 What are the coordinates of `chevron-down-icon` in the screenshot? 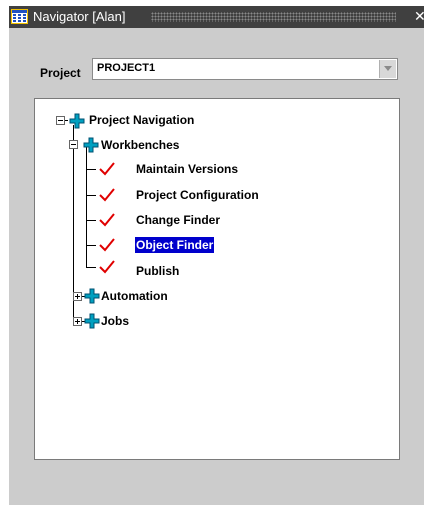 It's located at (388, 68).